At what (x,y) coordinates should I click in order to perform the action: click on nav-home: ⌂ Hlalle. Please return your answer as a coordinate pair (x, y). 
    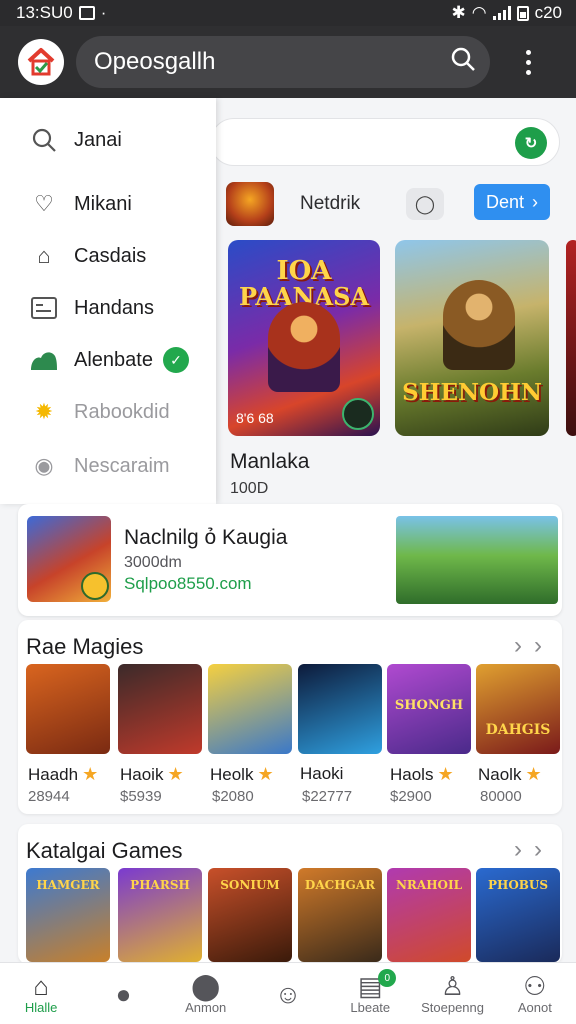
    Looking at the image, I should click on (41, 993).